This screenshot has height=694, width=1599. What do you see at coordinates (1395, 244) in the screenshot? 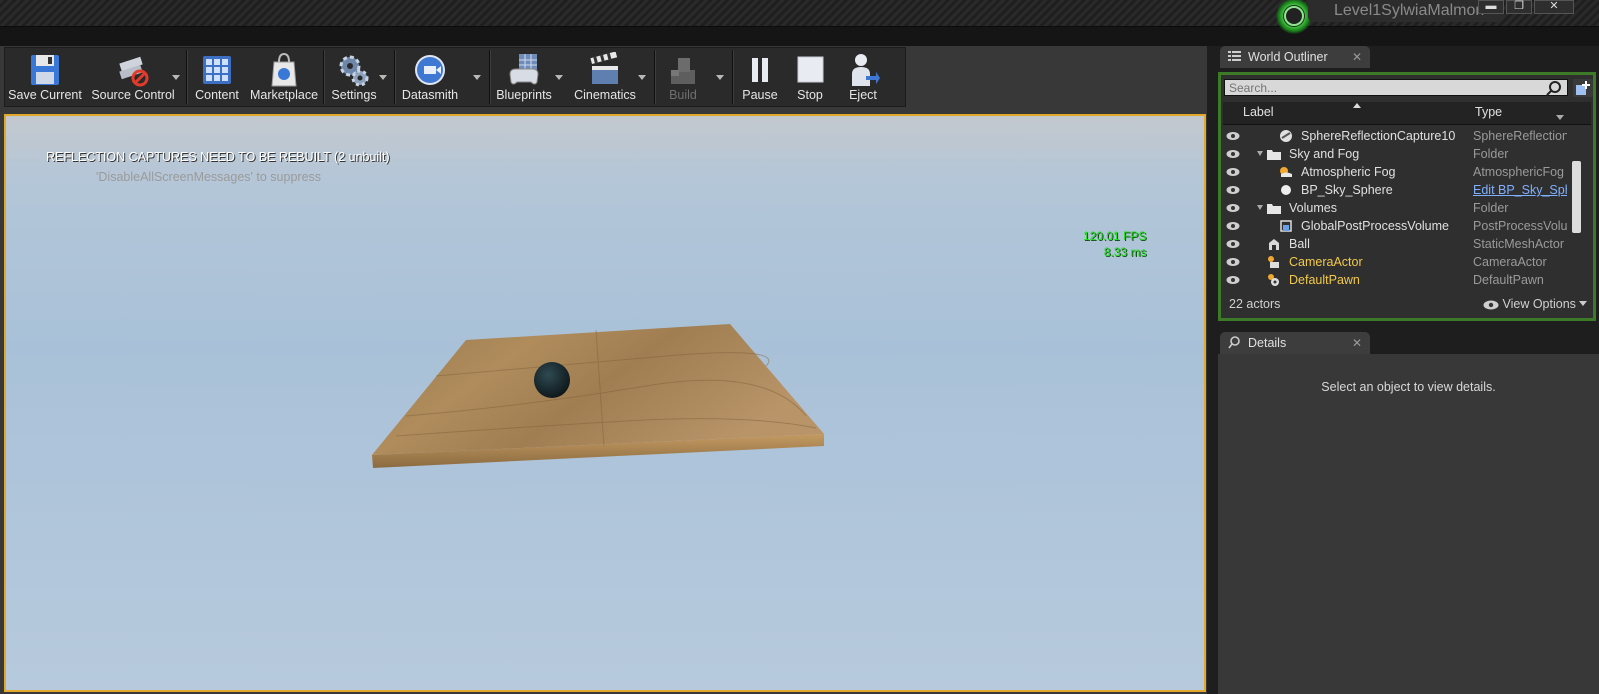
I see `list-item: Ball StaticMeshActor` at bounding box center [1395, 244].